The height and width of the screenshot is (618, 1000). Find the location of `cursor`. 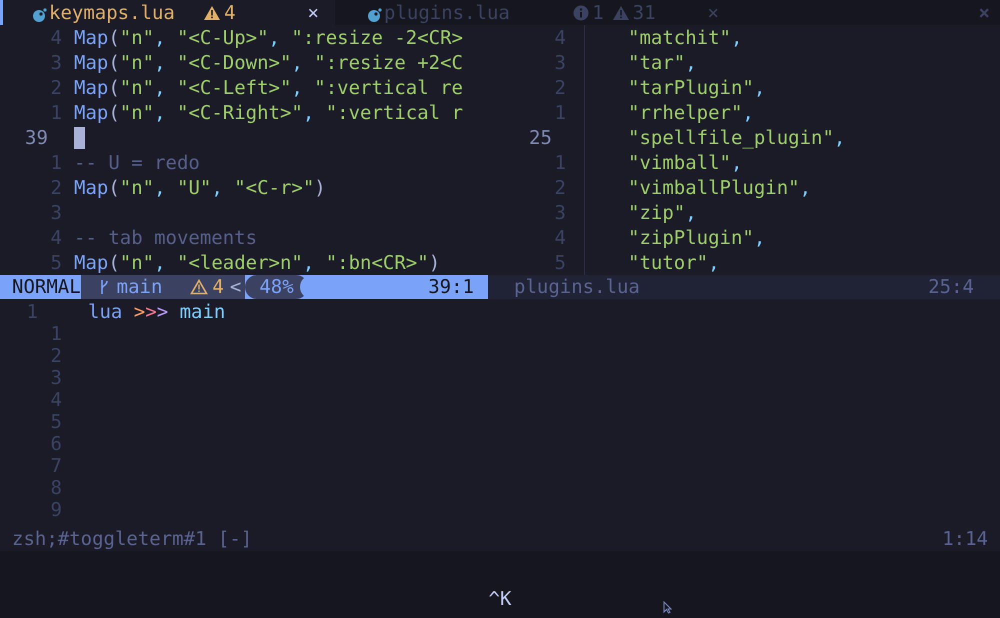

cursor is located at coordinates (79, 137).